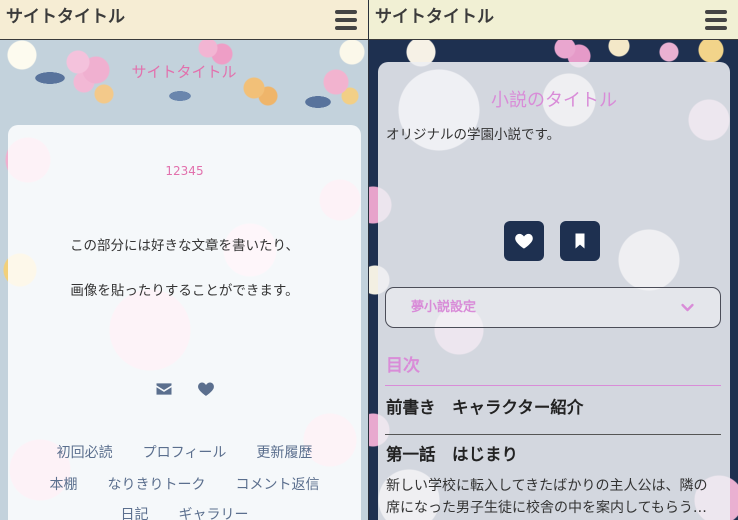 The image size is (738, 520). What do you see at coordinates (278, 485) in the screenshot?
I see `nav-link-comment-replies: コメント返信` at bounding box center [278, 485].